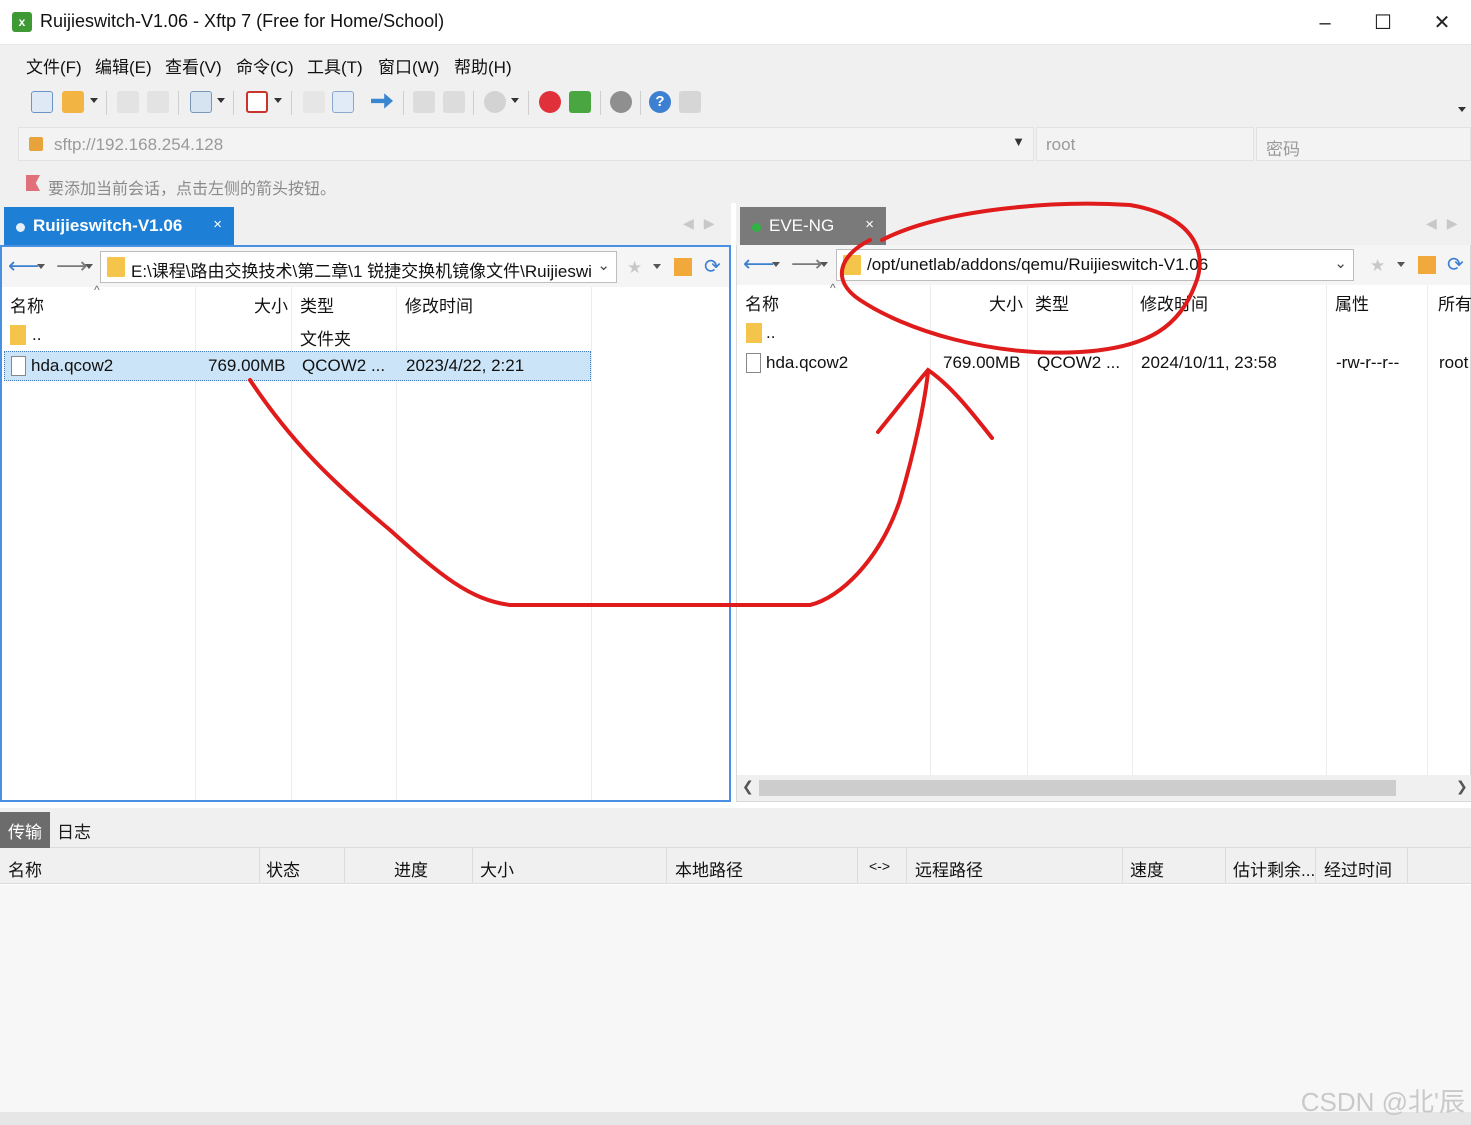 Image resolution: width=1471 pixels, height=1125 pixels. I want to click on tab-ruijieswitch: Ruijieswitch-V1.06 ×, so click(119, 226).